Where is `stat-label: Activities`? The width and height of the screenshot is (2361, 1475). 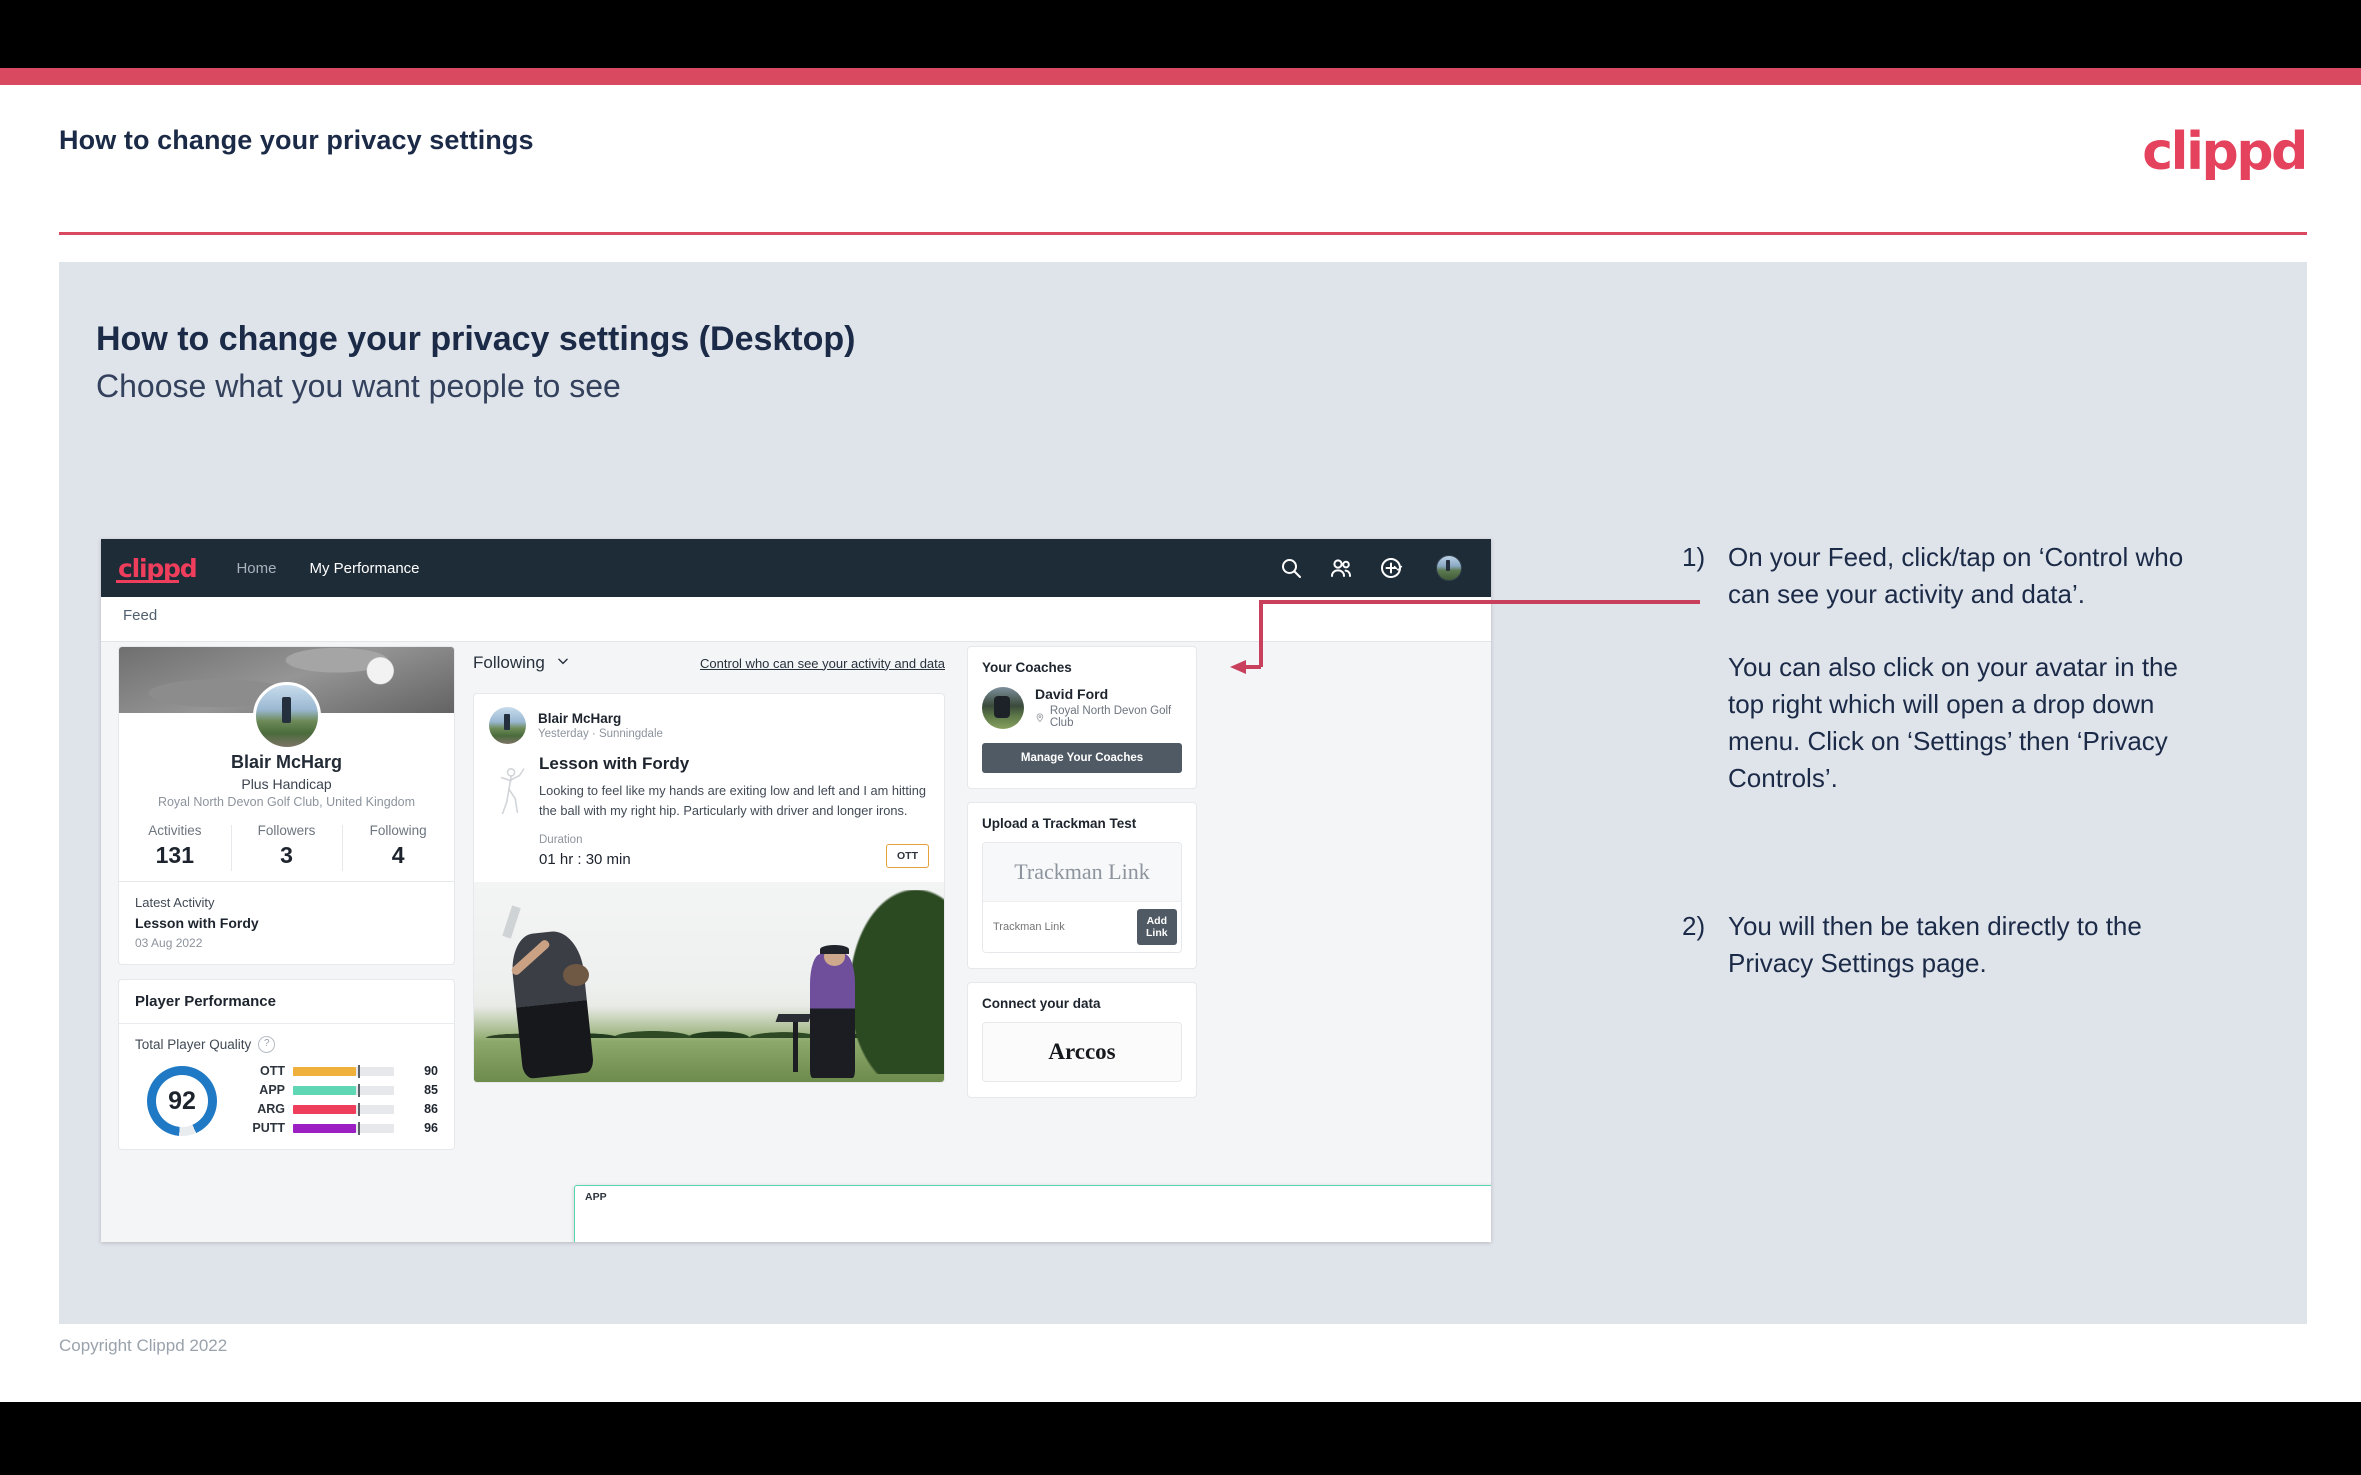 stat-label: Activities is located at coordinates (175, 830).